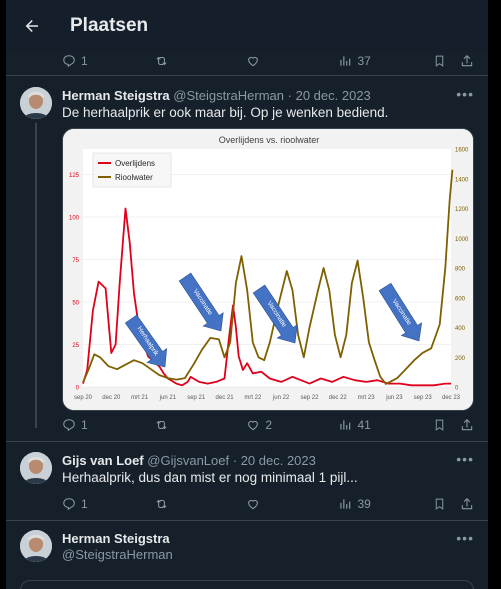 This screenshot has height=589, width=501. What do you see at coordinates (225, 398) in the screenshot?
I see `x-tick-label: dec 21` at bounding box center [225, 398].